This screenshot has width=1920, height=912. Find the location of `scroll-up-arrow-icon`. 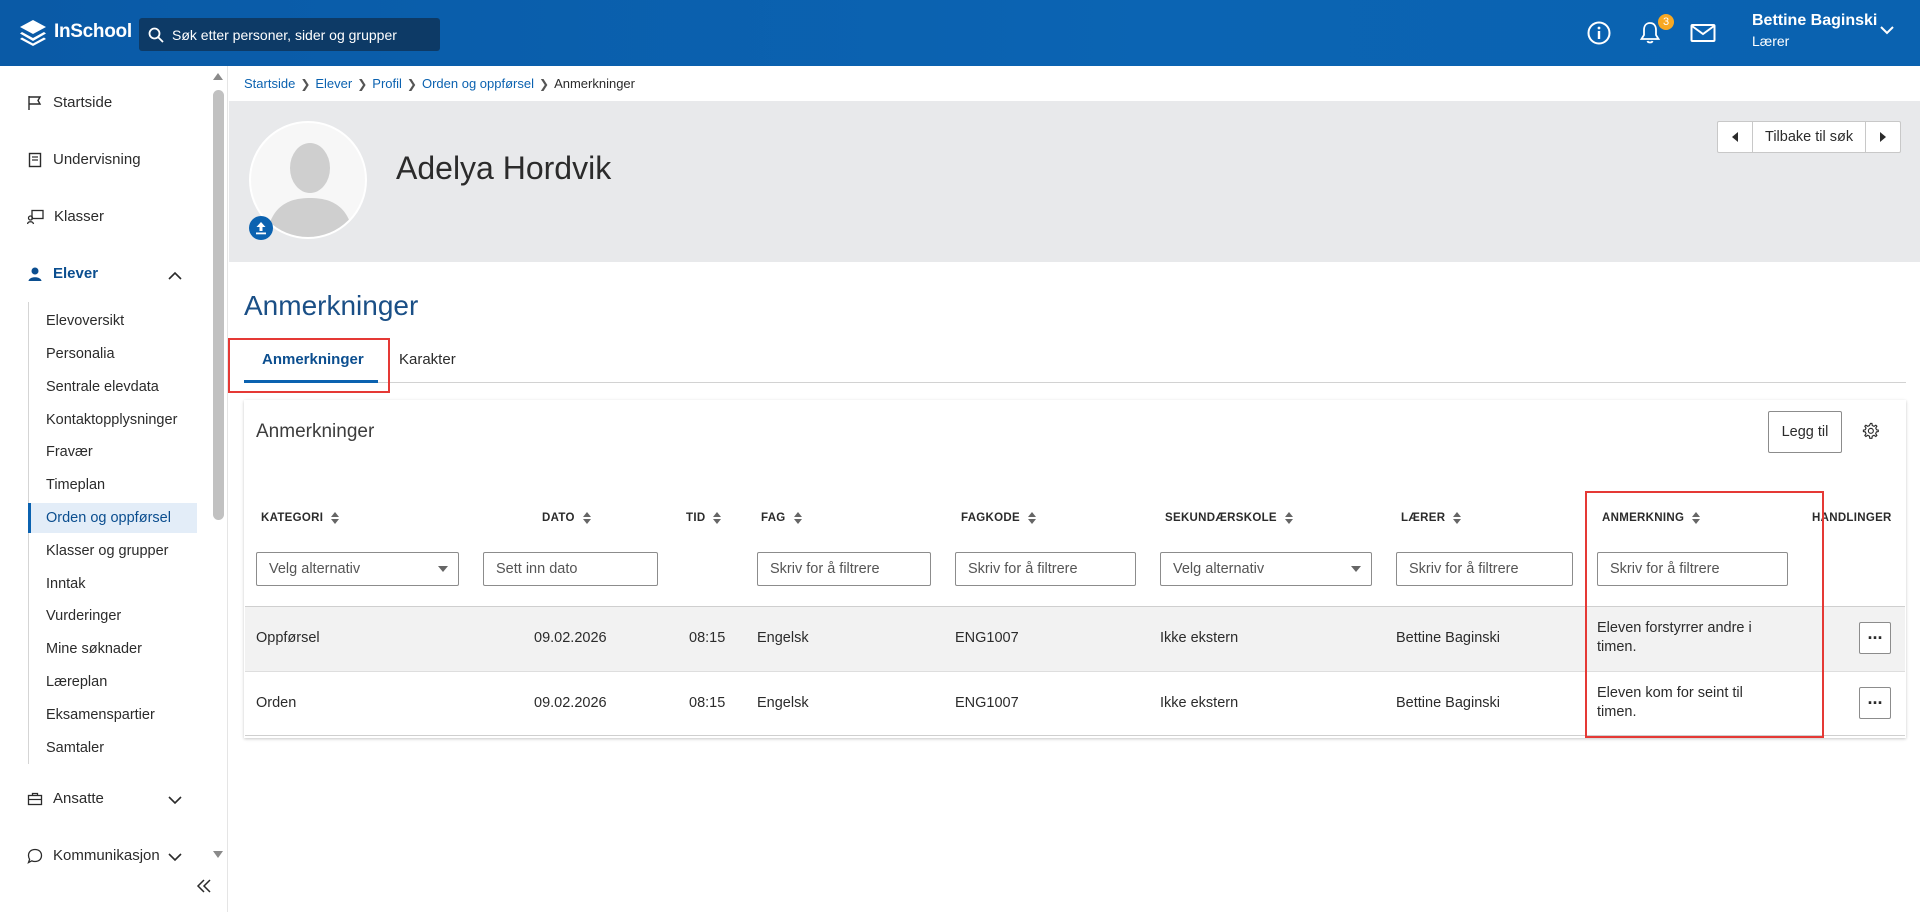

scroll-up-arrow-icon is located at coordinates (218, 76).